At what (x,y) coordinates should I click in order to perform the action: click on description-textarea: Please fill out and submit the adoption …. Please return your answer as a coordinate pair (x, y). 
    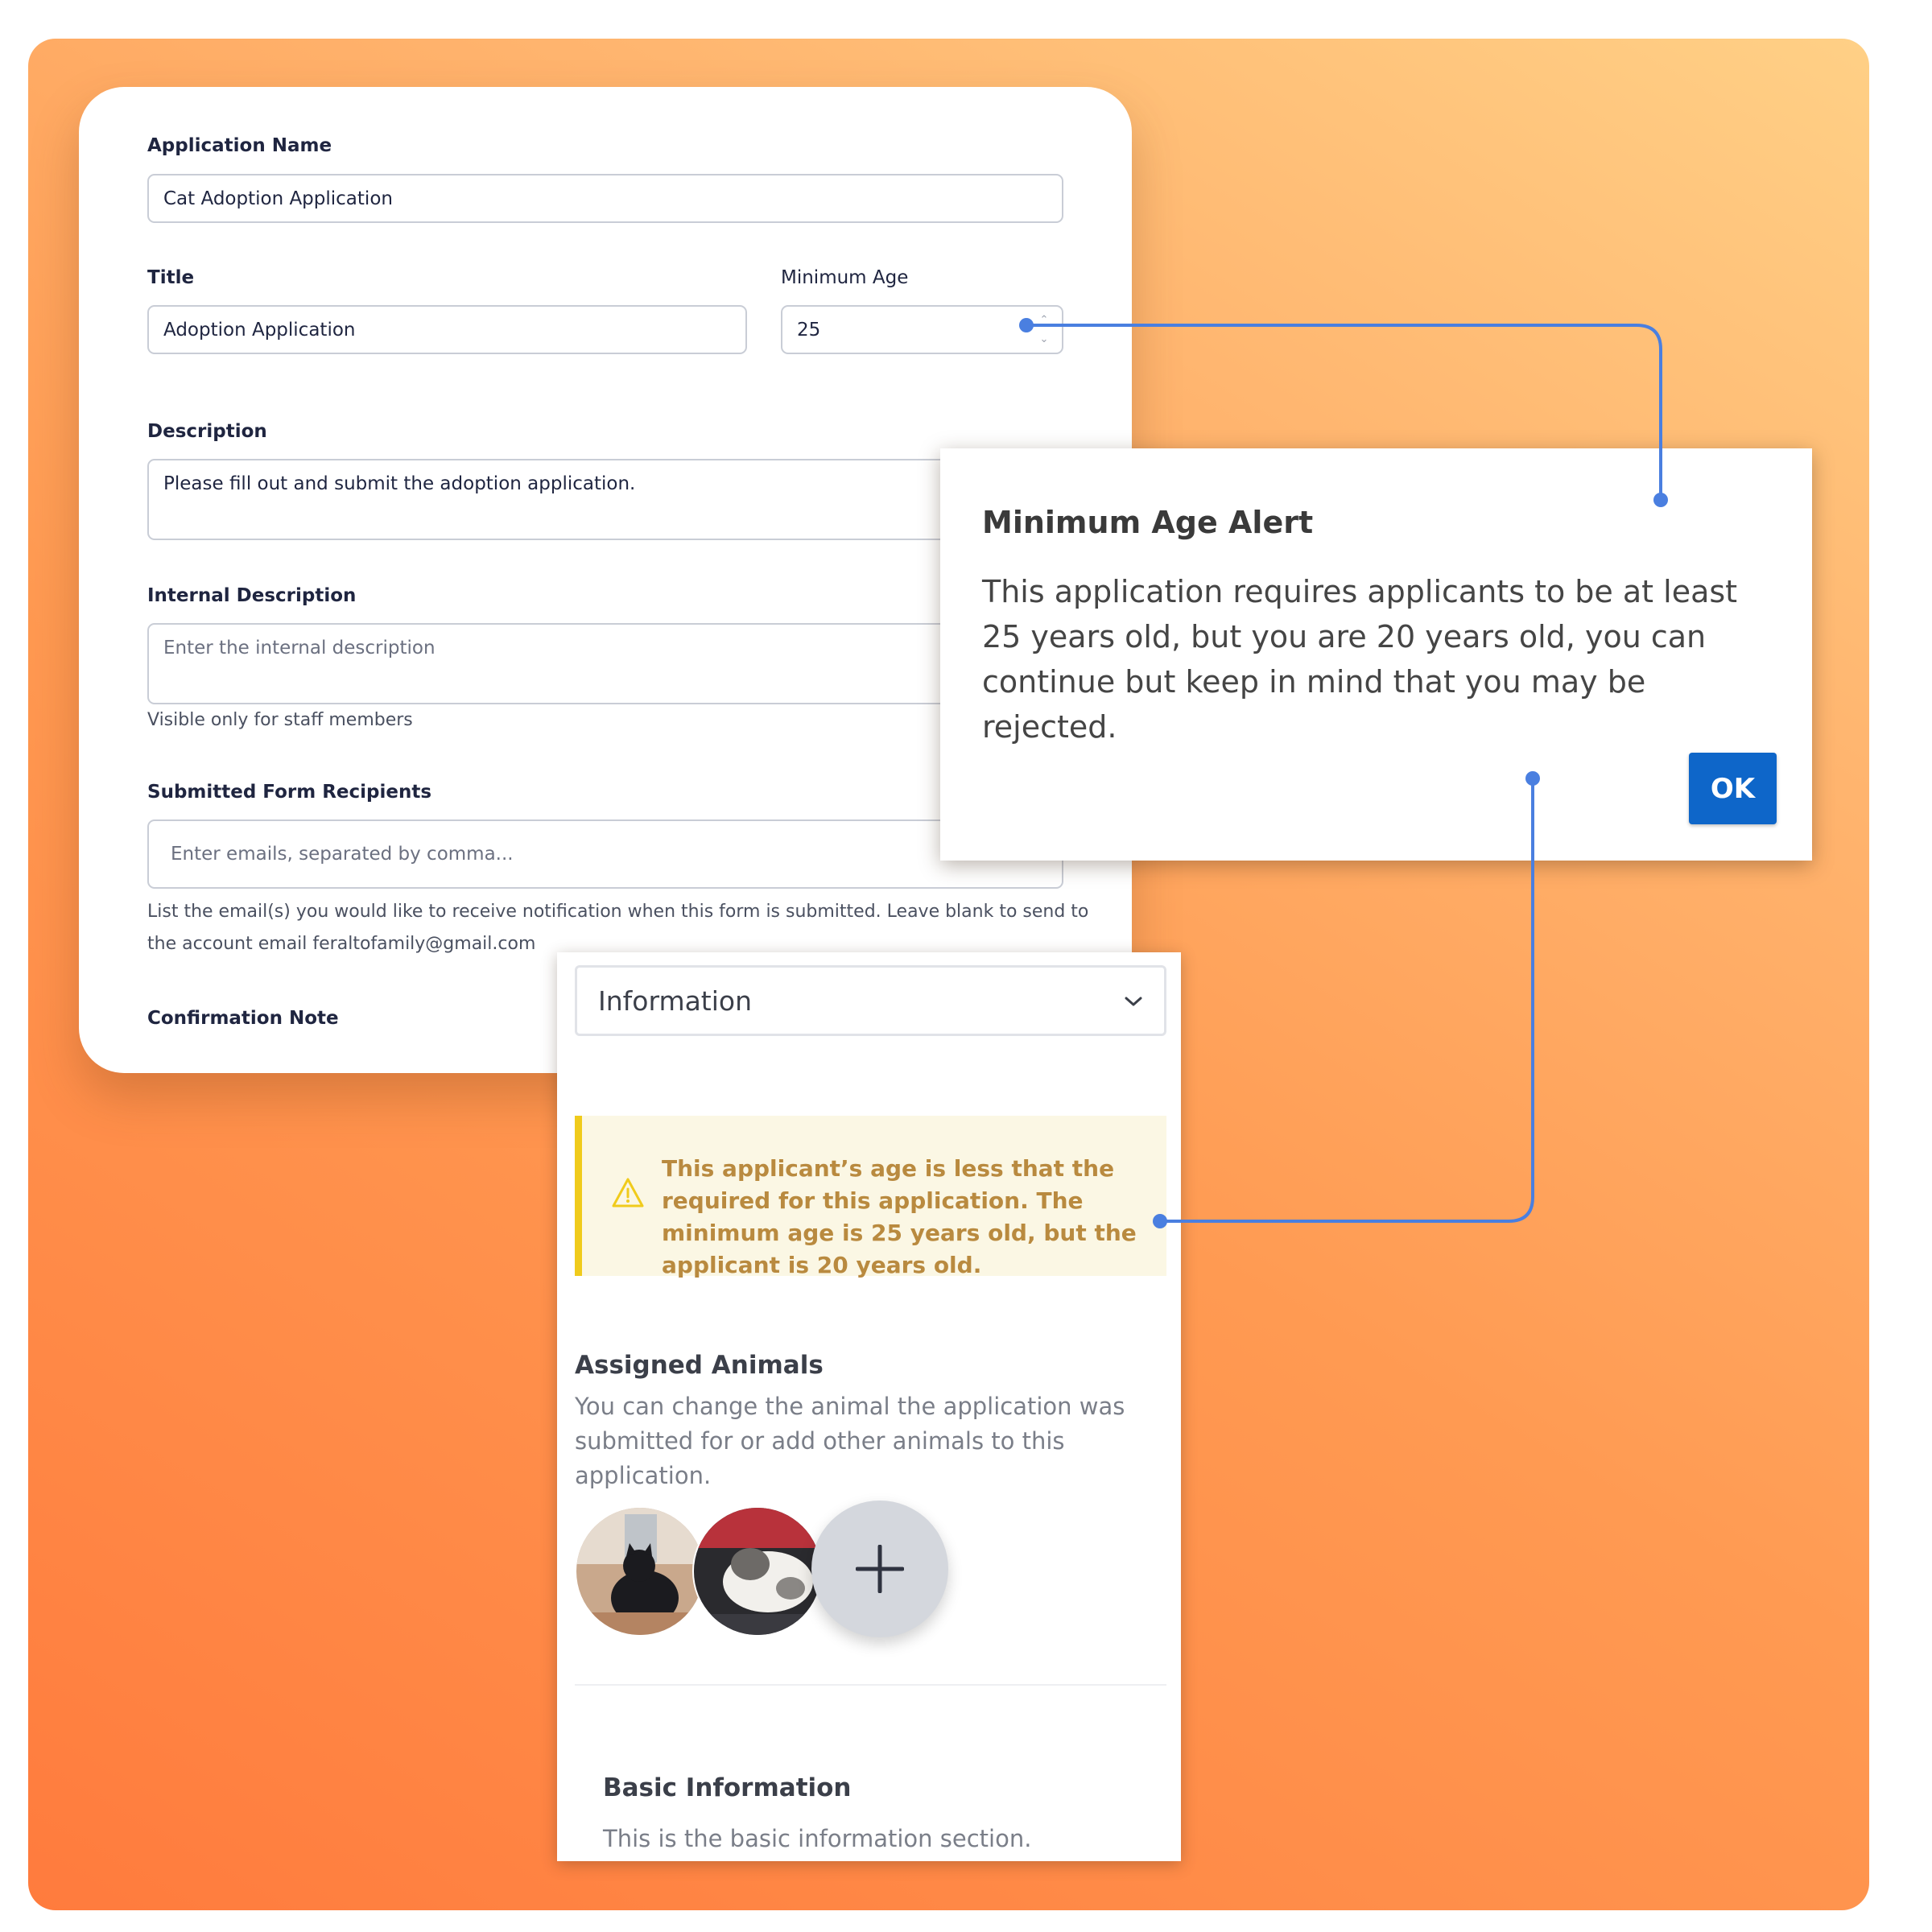
    Looking at the image, I should click on (605, 499).